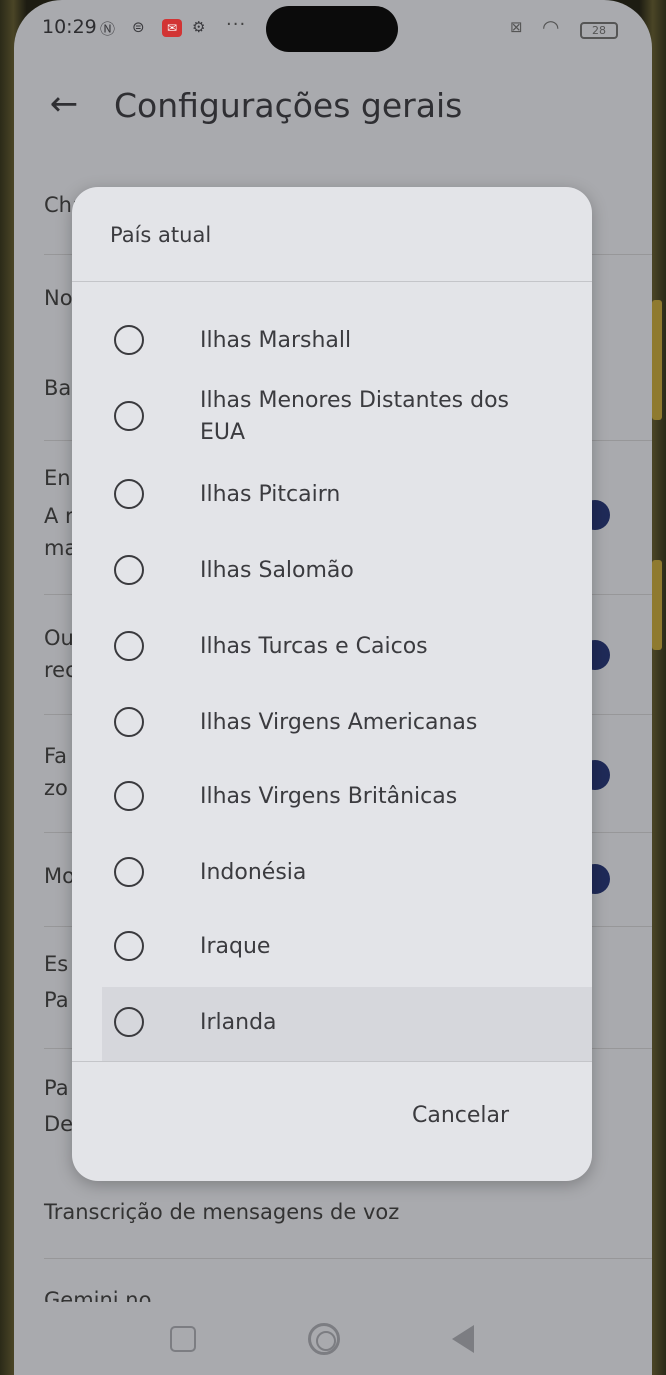 The height and width of the screenshot is (1375, 666). I want to click on option-label: EUA, so click(223, 432).